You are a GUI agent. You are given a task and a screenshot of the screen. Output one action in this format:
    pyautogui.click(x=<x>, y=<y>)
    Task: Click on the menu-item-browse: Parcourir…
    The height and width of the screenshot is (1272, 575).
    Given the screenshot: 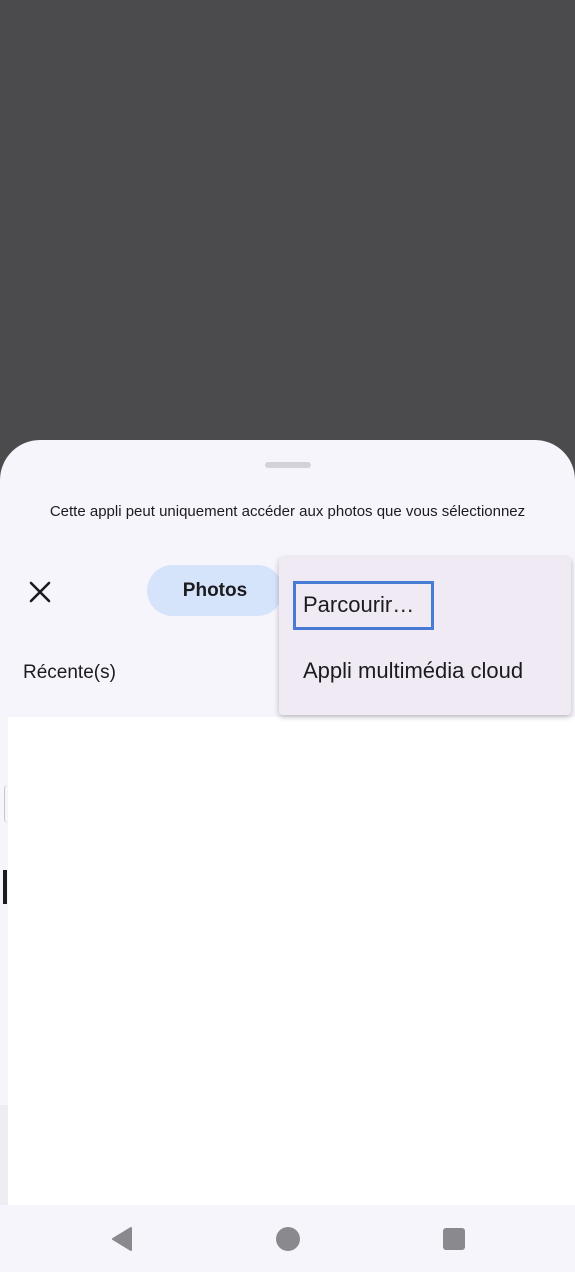 What is the action you would take?
    pyautogui.click(x=425, y=605)
    